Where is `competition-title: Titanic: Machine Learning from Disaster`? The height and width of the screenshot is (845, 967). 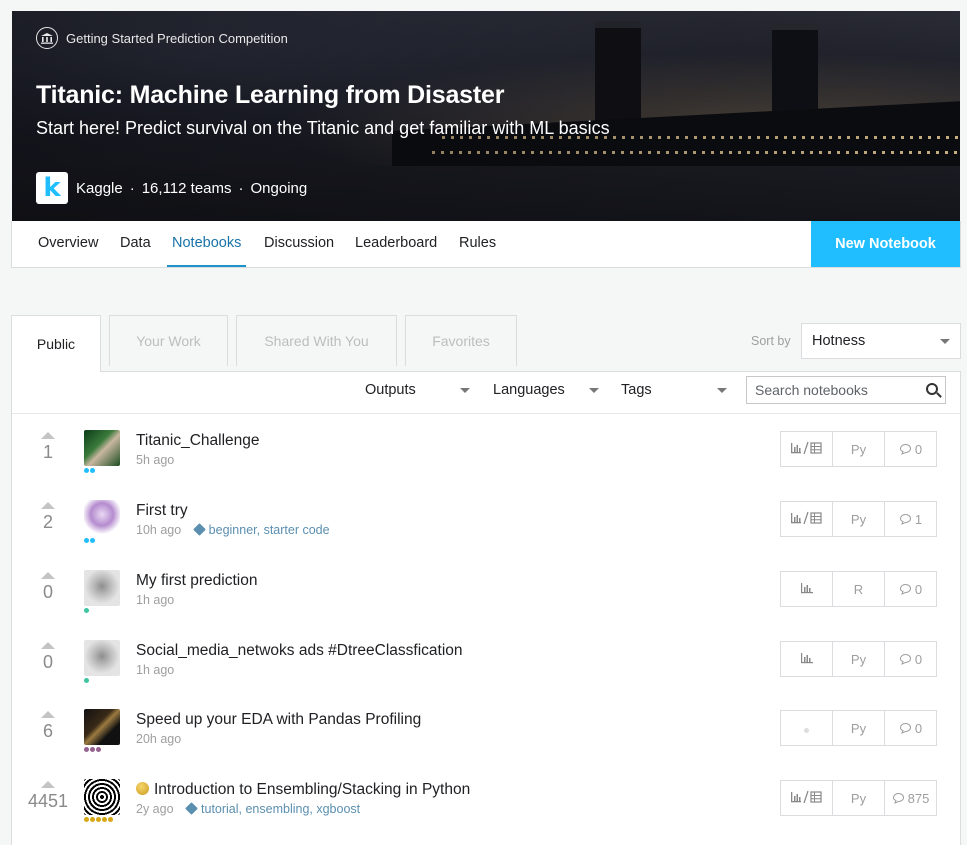
competition-title: Titanic: Machine Learning from Disaster is located at coordinates (270, 95).